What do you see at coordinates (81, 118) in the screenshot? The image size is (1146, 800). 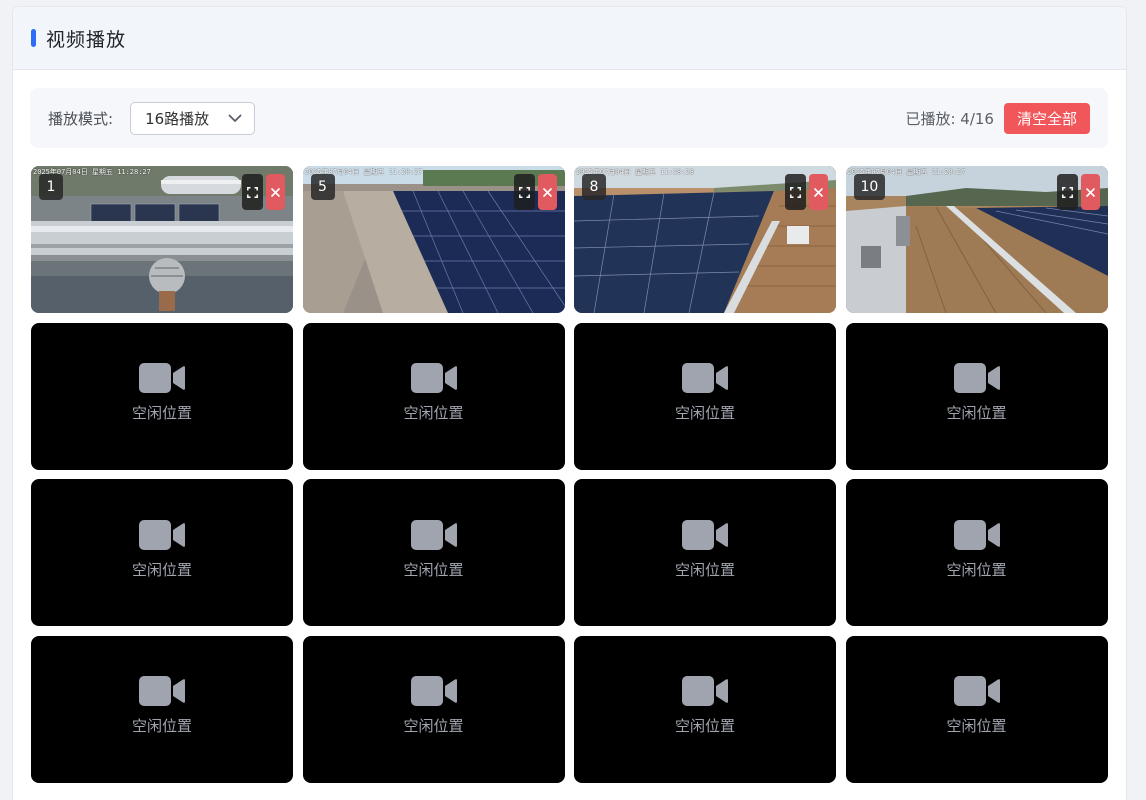 I see `mode-label: 播放模式:` at bounding box center [81, 118].